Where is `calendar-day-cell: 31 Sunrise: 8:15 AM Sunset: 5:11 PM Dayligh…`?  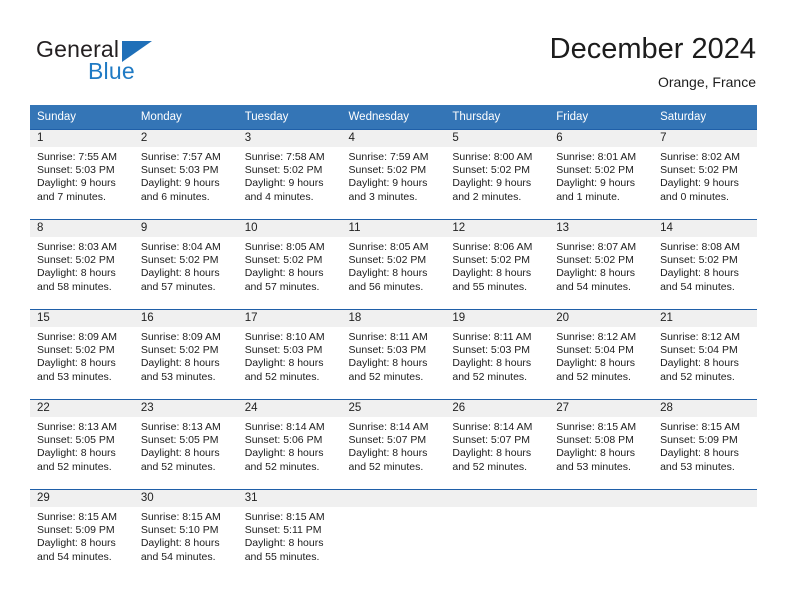
calendar-day-cell: 31 Sunrise: 8:15 AM Sunset: 5:11 PM Dayligh… is located at coordinates (289, 534).